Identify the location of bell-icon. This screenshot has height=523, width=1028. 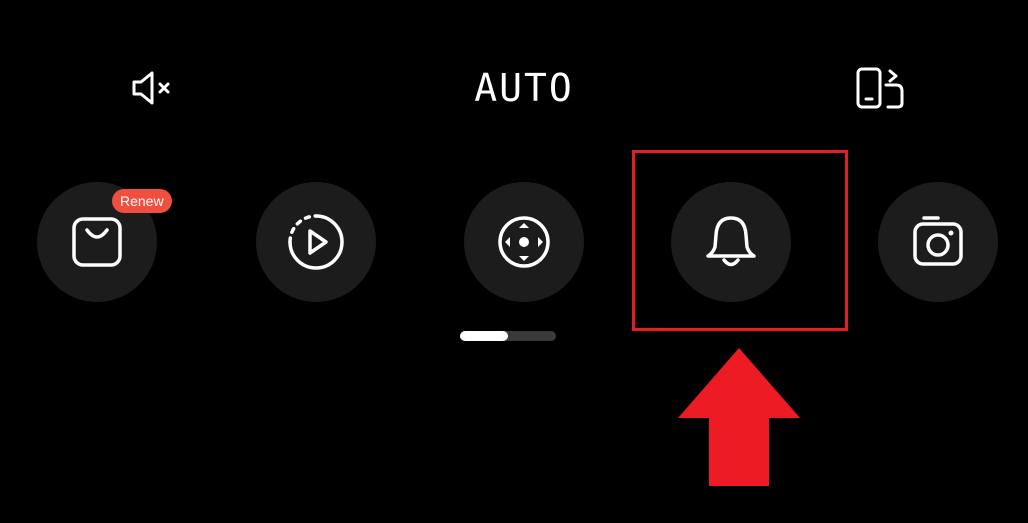
(731, 241).